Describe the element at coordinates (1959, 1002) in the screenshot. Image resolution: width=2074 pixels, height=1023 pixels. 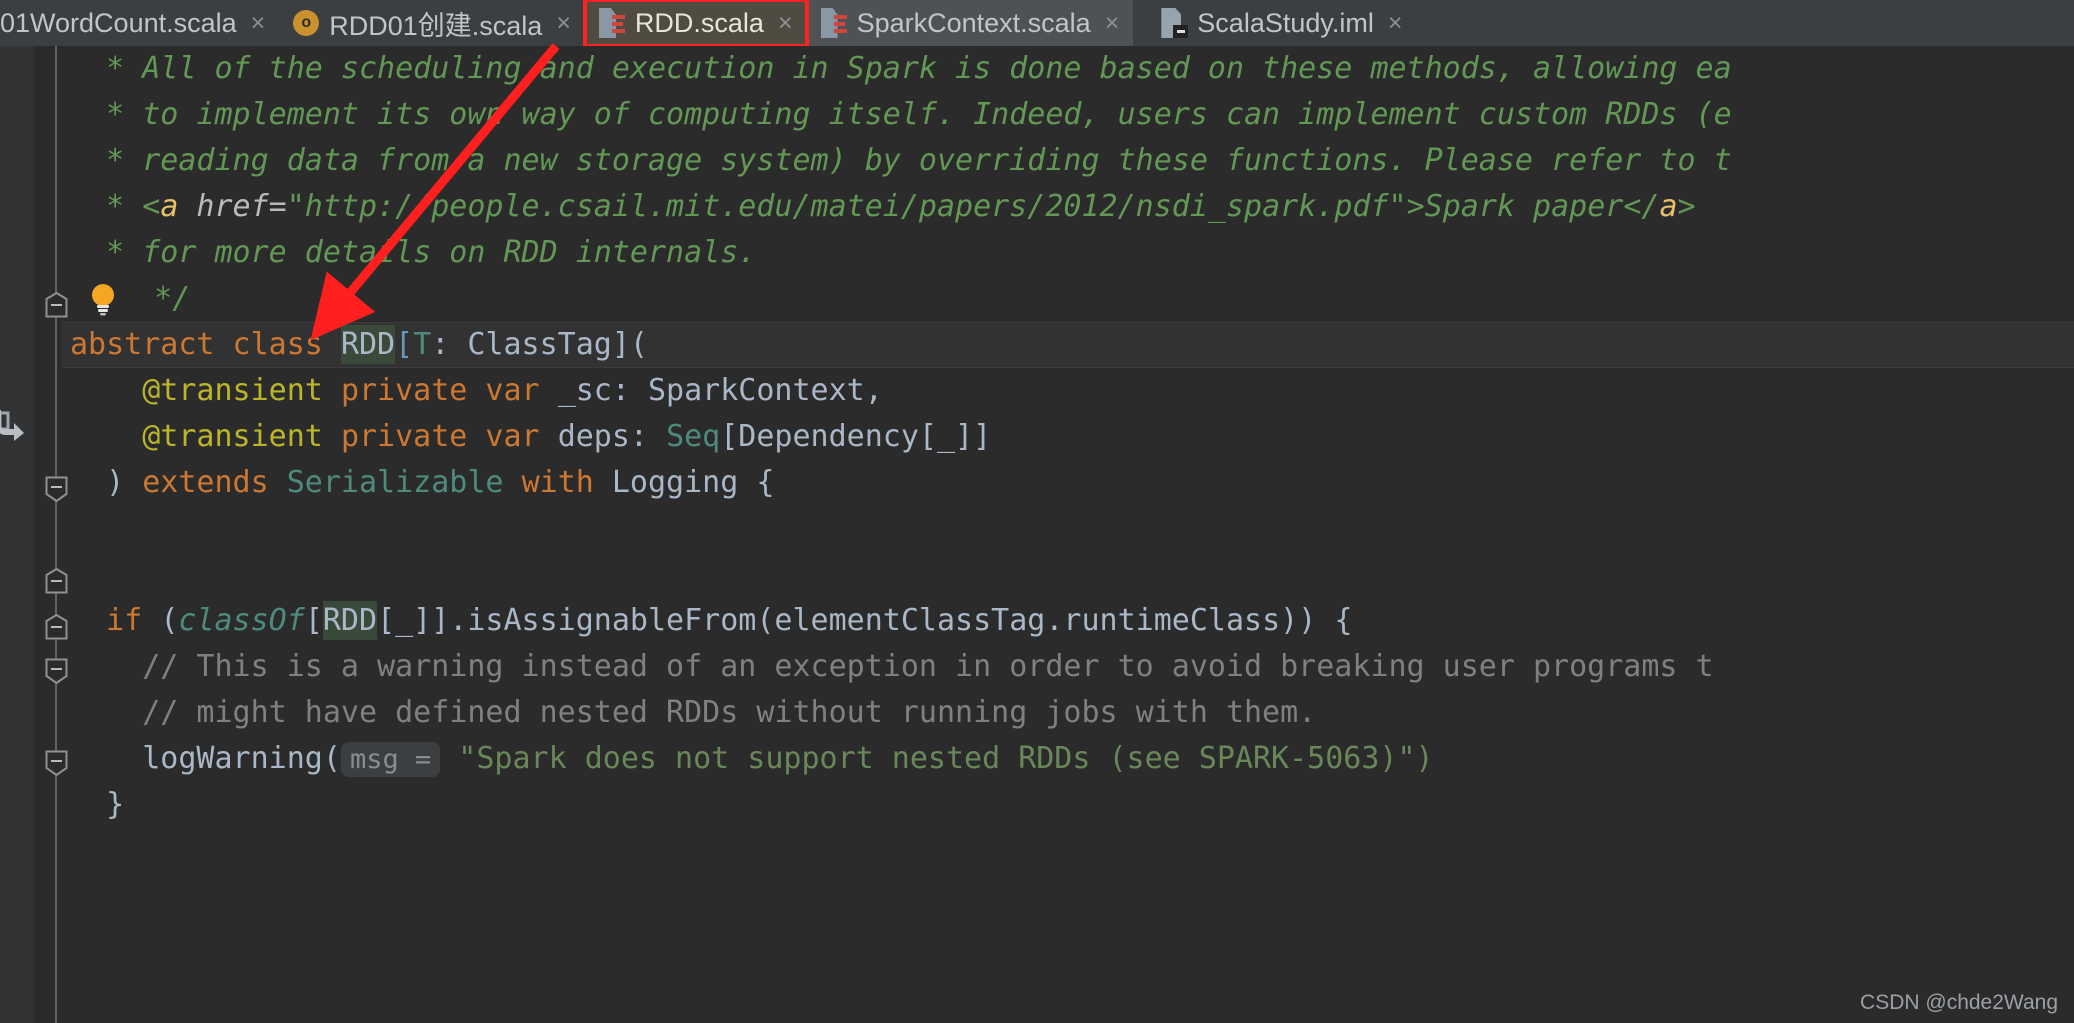
I see `watermark-text: CSDN @chde2Wang` at that location.